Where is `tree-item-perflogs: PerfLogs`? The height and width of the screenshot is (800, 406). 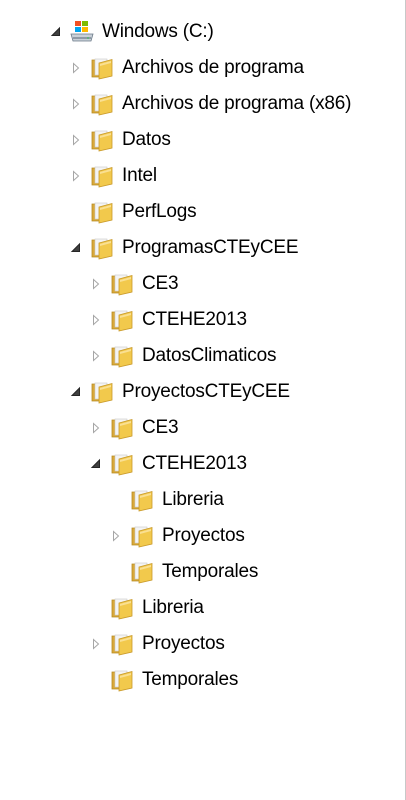 tree-item-perflogs: PerfLogs is located at coordinates (202, 212).